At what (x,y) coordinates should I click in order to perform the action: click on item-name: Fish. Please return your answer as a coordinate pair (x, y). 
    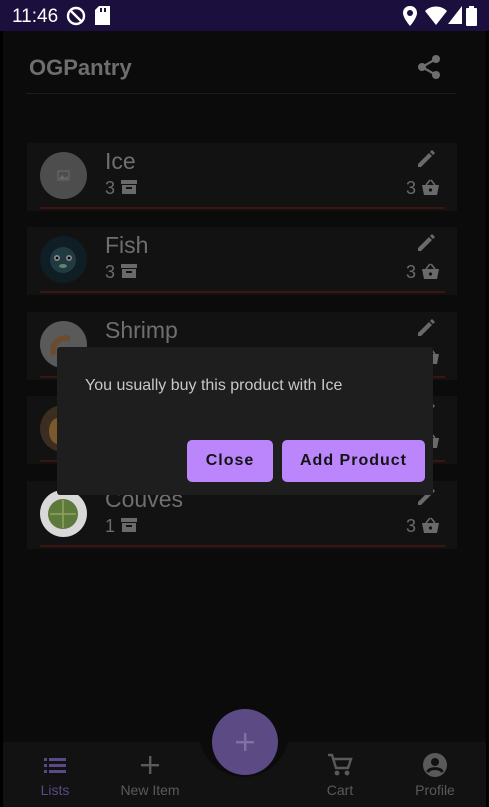
    Looking at the image, I should click on (127, 245).